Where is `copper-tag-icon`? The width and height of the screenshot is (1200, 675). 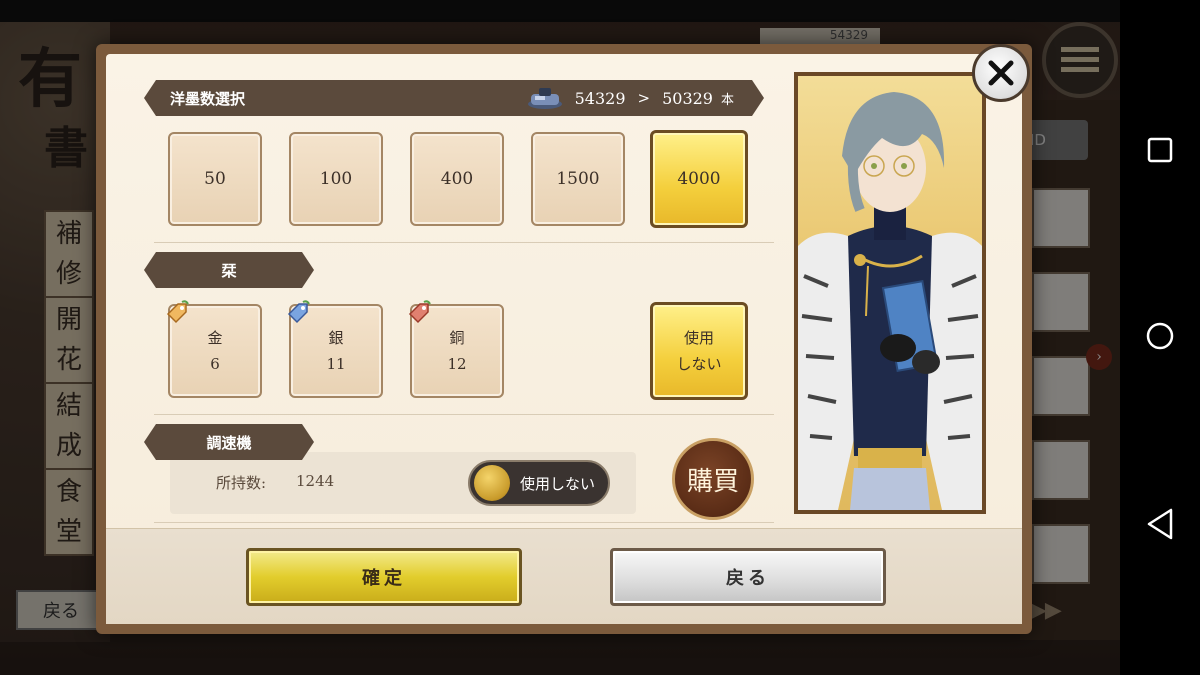 copper-tag-icon is located at coordinates (419, 312).